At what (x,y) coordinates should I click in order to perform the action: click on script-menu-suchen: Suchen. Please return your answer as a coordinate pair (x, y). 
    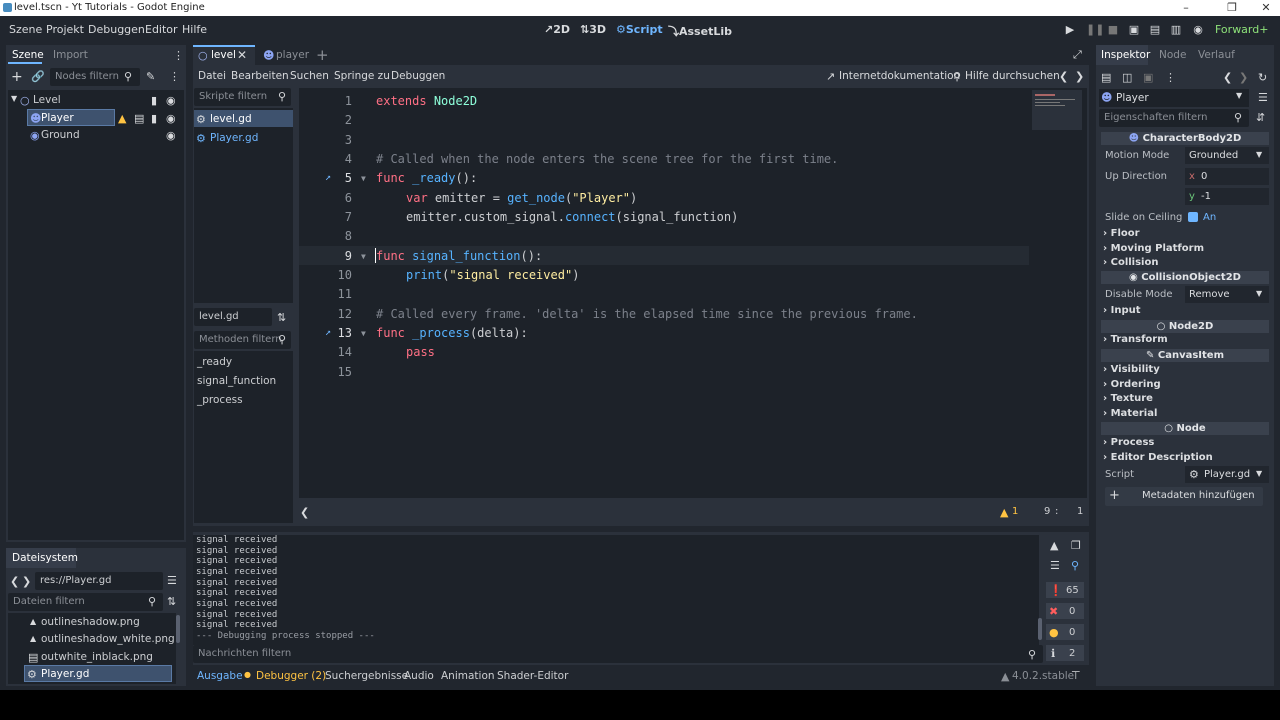
    Looking at the image, I should click on (309, 76).